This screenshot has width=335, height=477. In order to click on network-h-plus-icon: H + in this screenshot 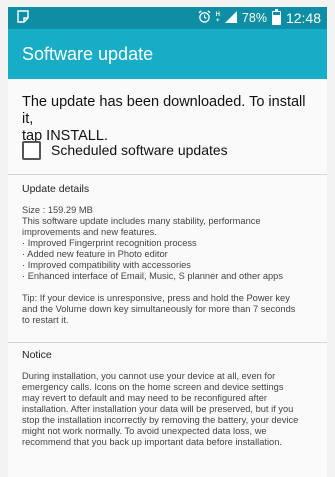, I will do `click(218, 18)`.